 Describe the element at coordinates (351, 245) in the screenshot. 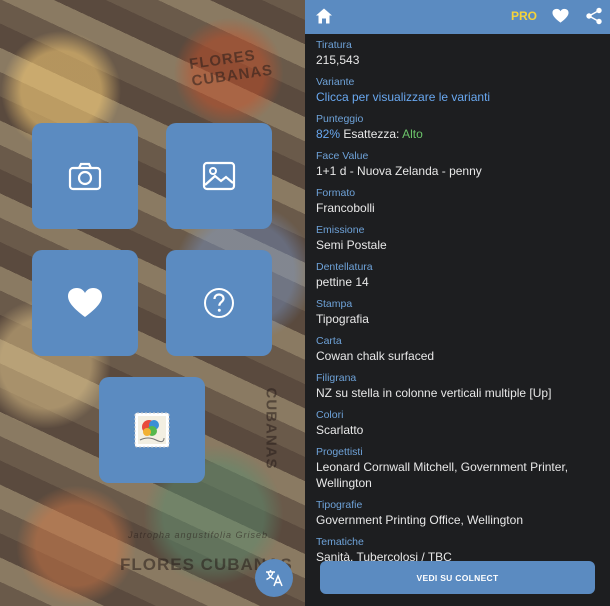

I see `field-value: Semi Postale` at that location.